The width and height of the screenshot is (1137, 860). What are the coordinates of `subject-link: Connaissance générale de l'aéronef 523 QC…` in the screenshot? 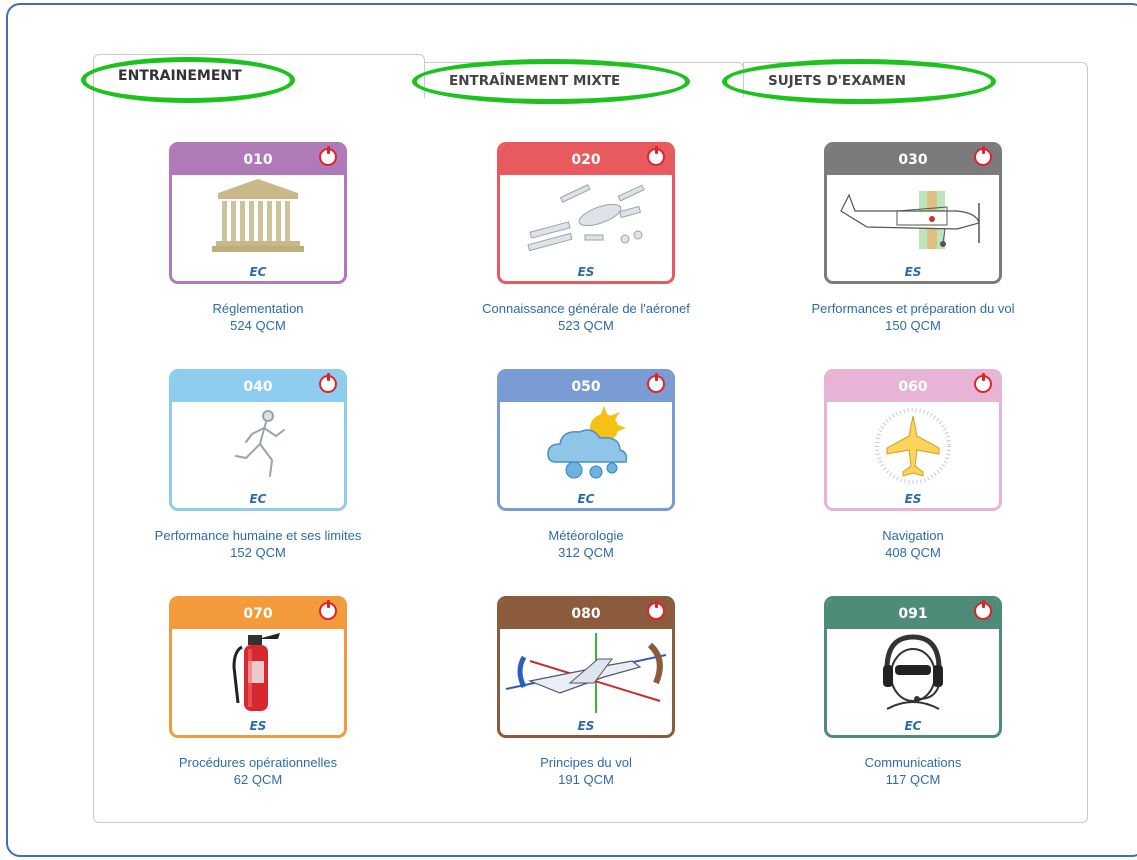 It's located at (586, 317).